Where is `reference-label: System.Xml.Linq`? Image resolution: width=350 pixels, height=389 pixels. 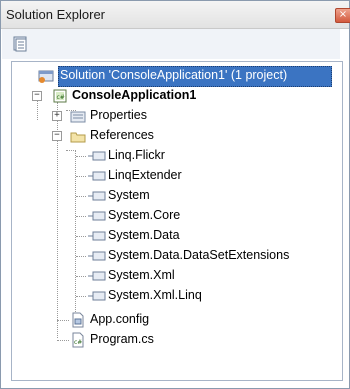 reference-label: System.Xml.Linq is located at coordinates (155, 295).